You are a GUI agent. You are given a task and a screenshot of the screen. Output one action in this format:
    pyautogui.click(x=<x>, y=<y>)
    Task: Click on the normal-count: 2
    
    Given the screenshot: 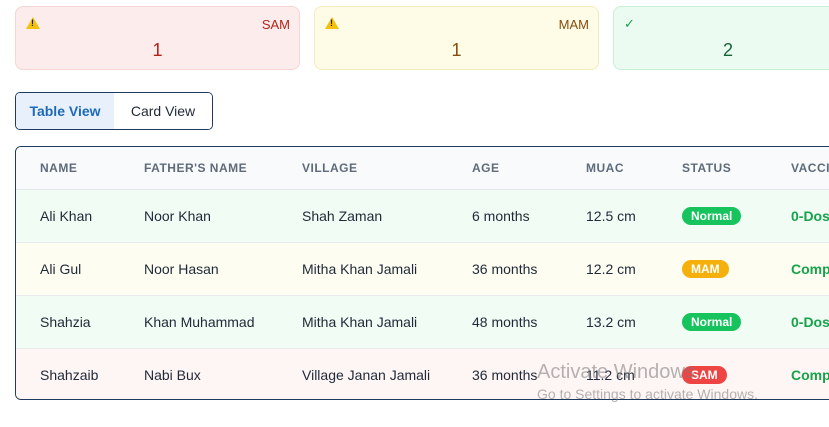 What is the action you would take?
    pyautogui.click(x=727, y=50)
    